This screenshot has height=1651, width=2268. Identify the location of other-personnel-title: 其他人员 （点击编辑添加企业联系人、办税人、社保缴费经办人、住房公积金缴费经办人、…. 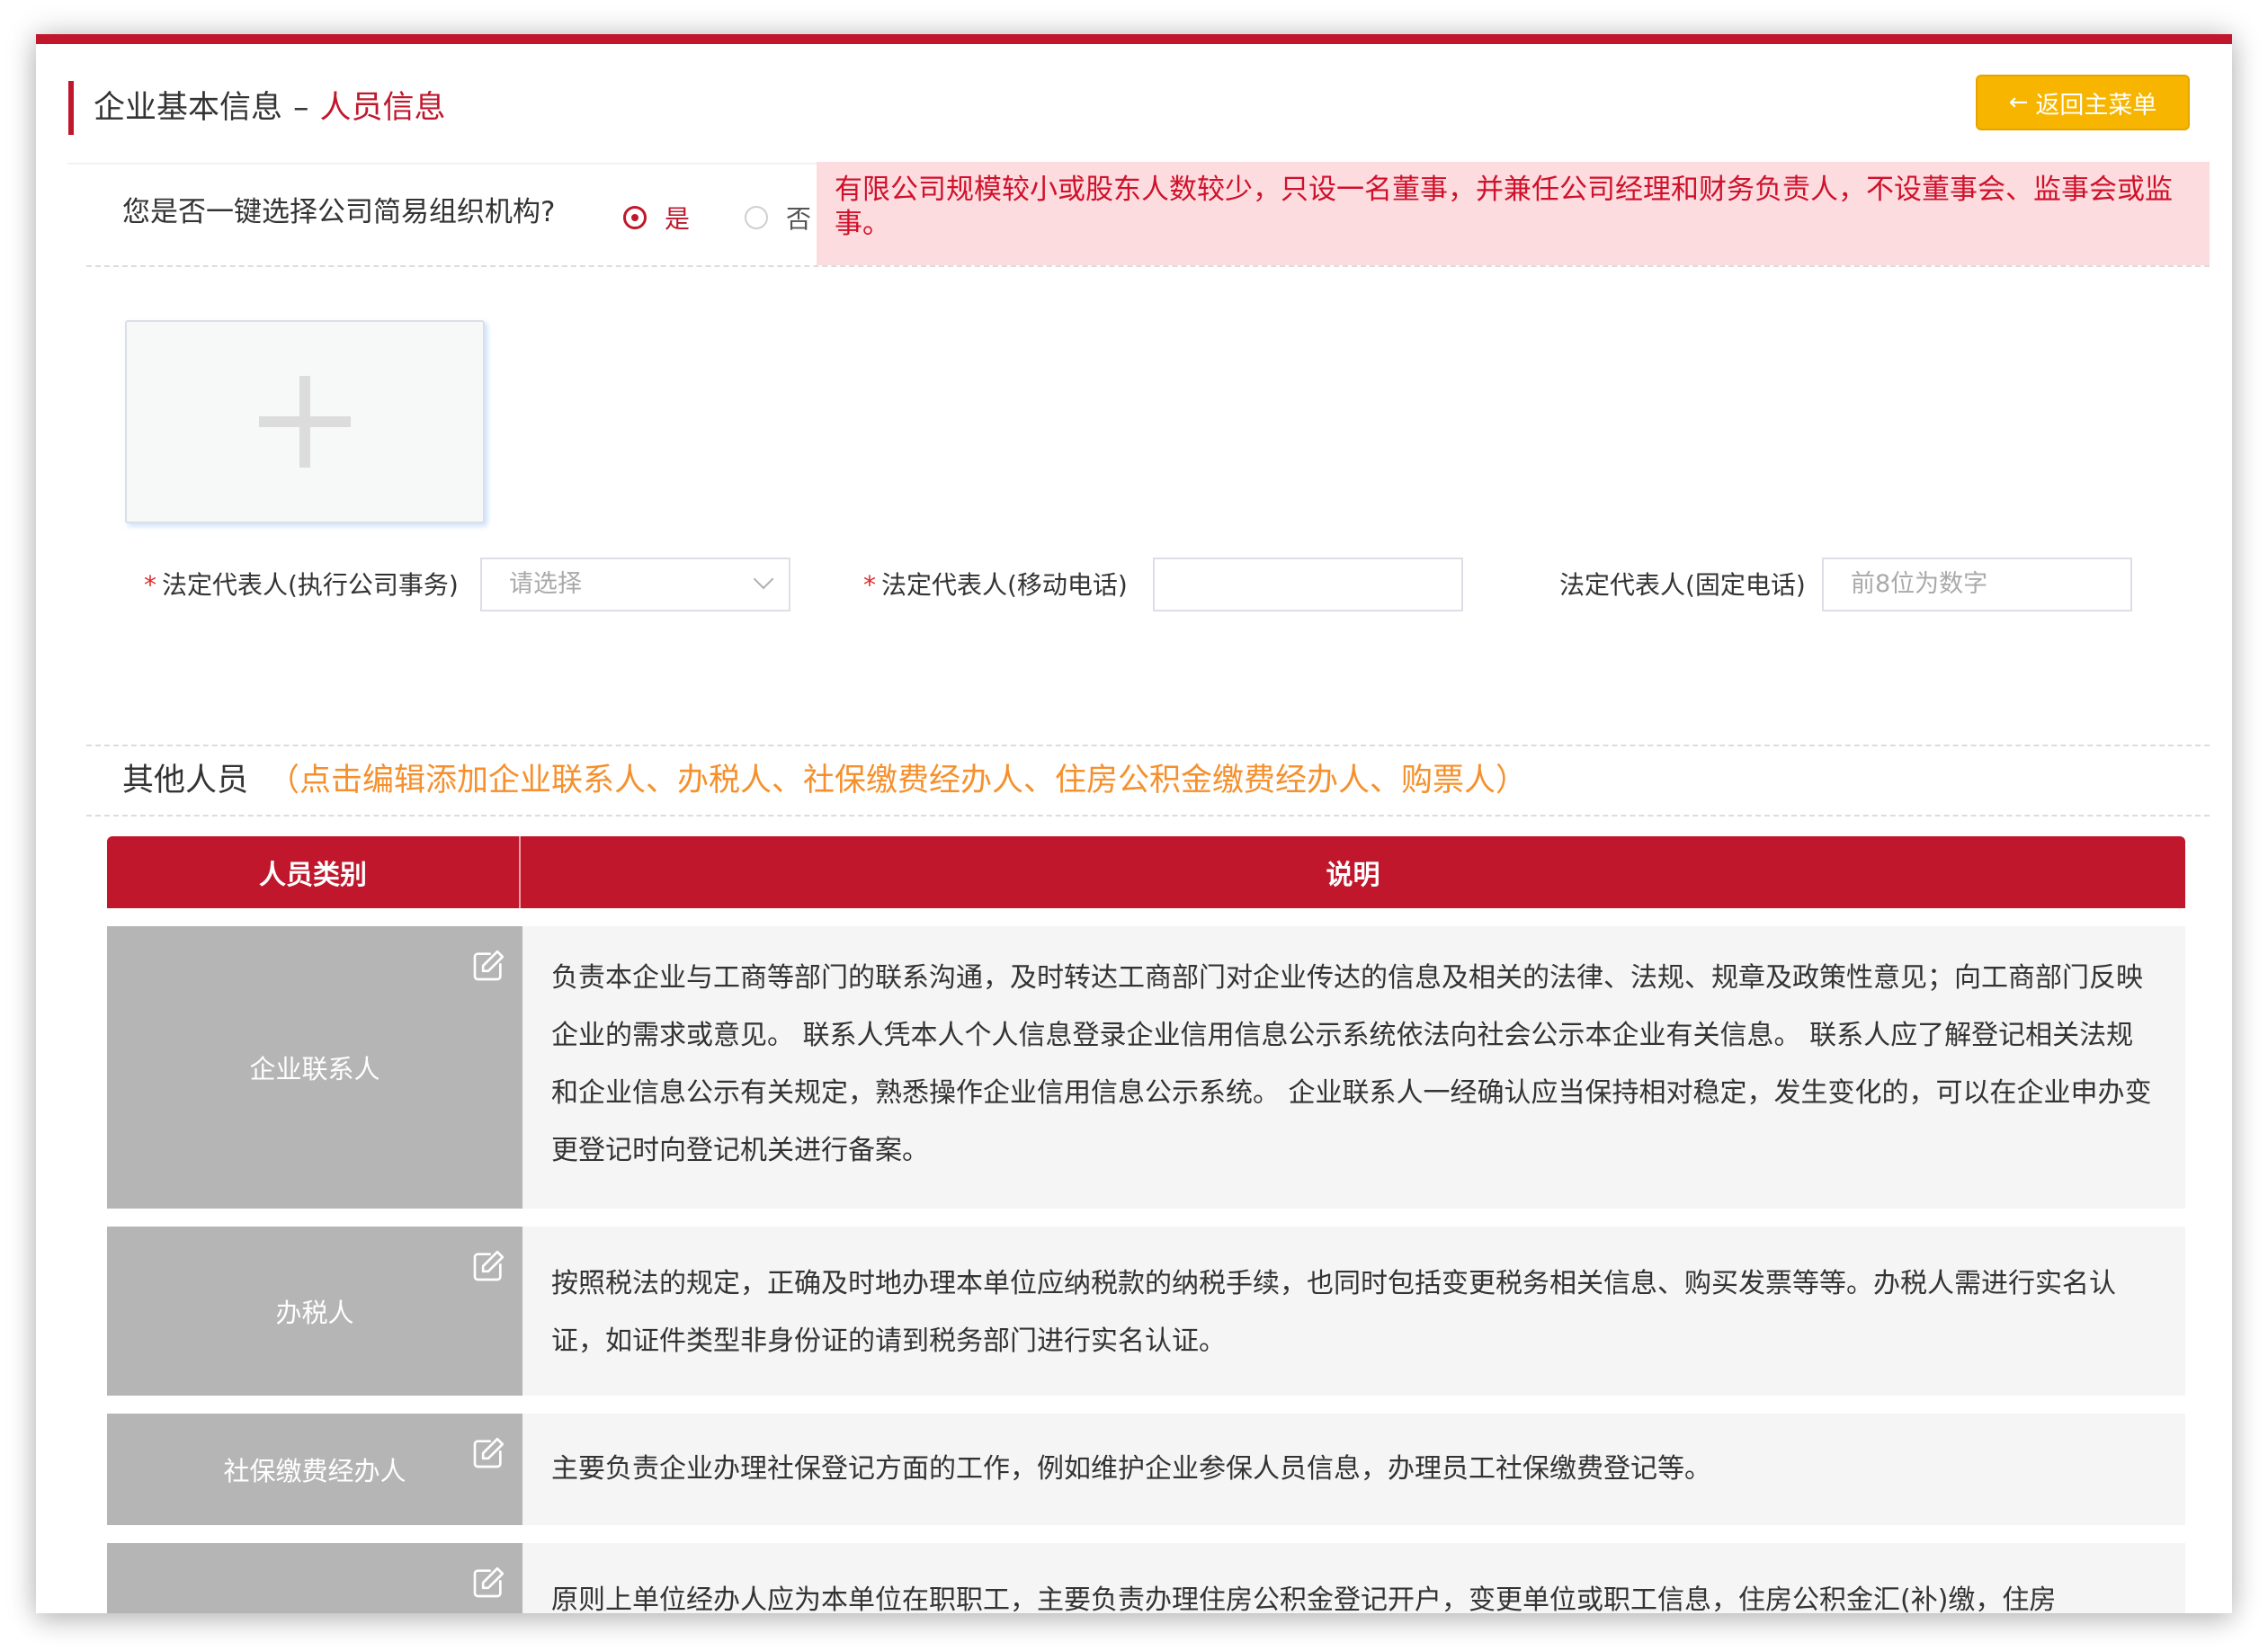
(824, 780).